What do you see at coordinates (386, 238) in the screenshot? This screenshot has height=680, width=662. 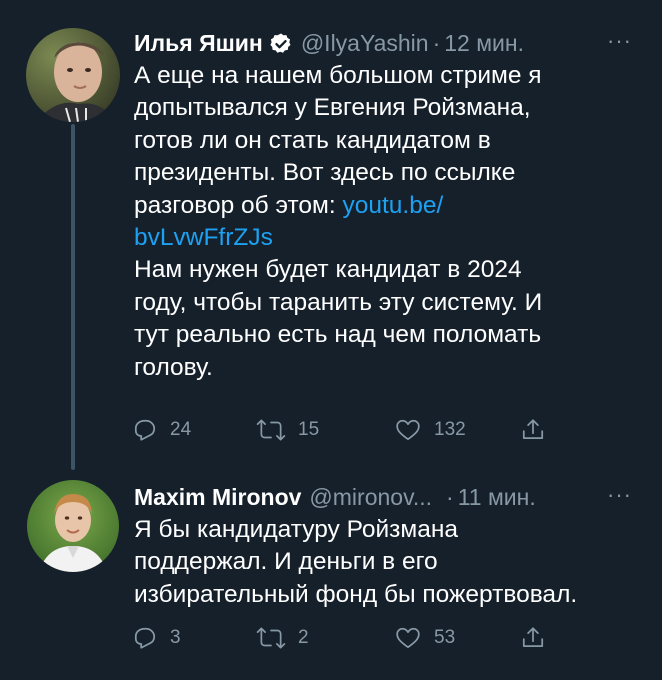 I see `tweet-link: bvLvwFfrZJs` at bounding box center [386, 238].